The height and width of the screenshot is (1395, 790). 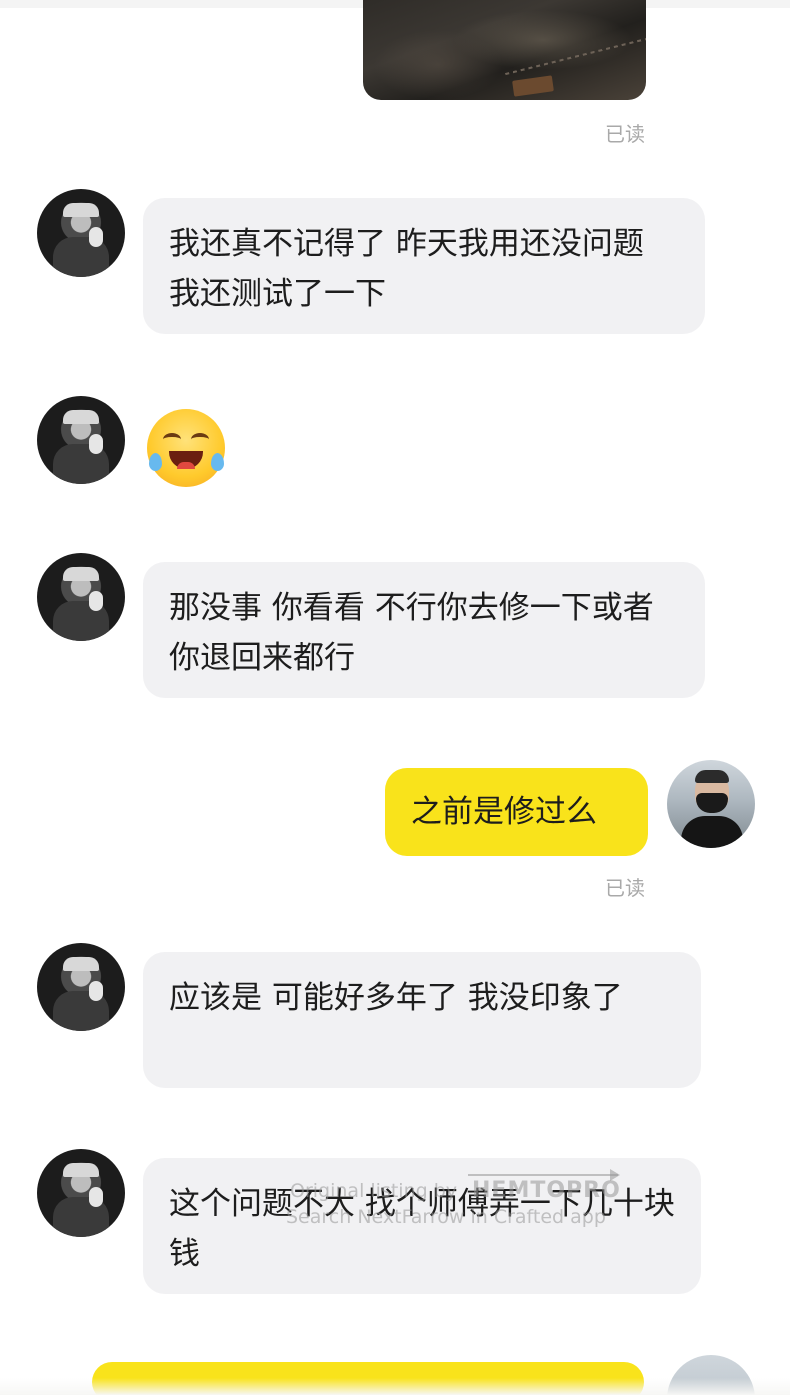 I want to click on outgoing-message-bubble: 之前是修过么, so click(x=516, y=812).